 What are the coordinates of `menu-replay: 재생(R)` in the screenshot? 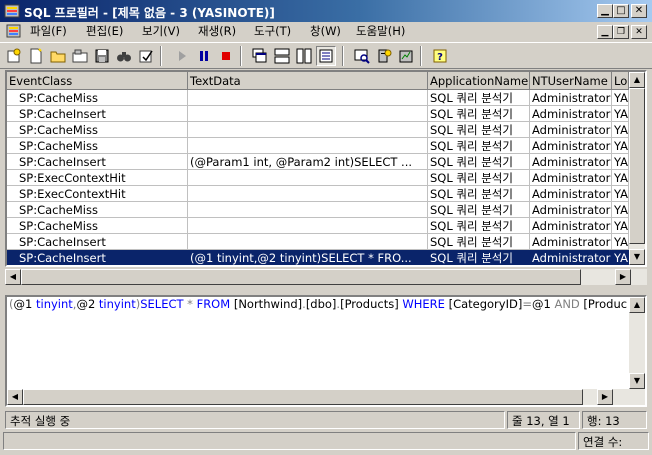 It's located at (217, 31).